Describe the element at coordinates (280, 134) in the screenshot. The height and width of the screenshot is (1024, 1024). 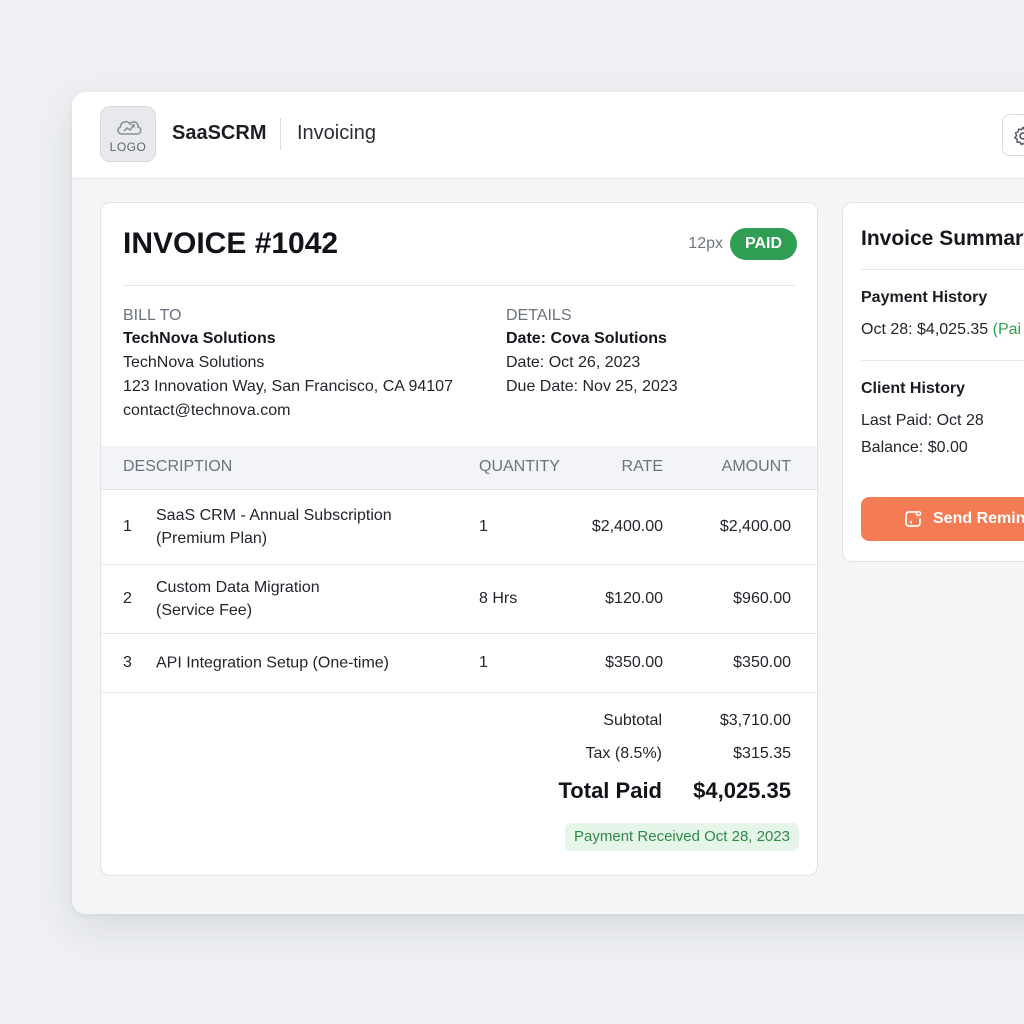
I see `topbar-divider` at that location.